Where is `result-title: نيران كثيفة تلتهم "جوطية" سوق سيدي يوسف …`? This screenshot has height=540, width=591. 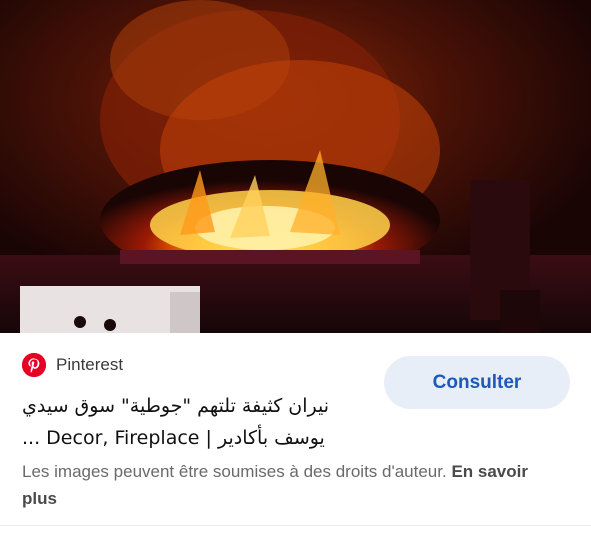 result-title: نيران كثيفة تلتهم "جوطية" سوق سيدي يوسف … is located at coordinates (190, 422).